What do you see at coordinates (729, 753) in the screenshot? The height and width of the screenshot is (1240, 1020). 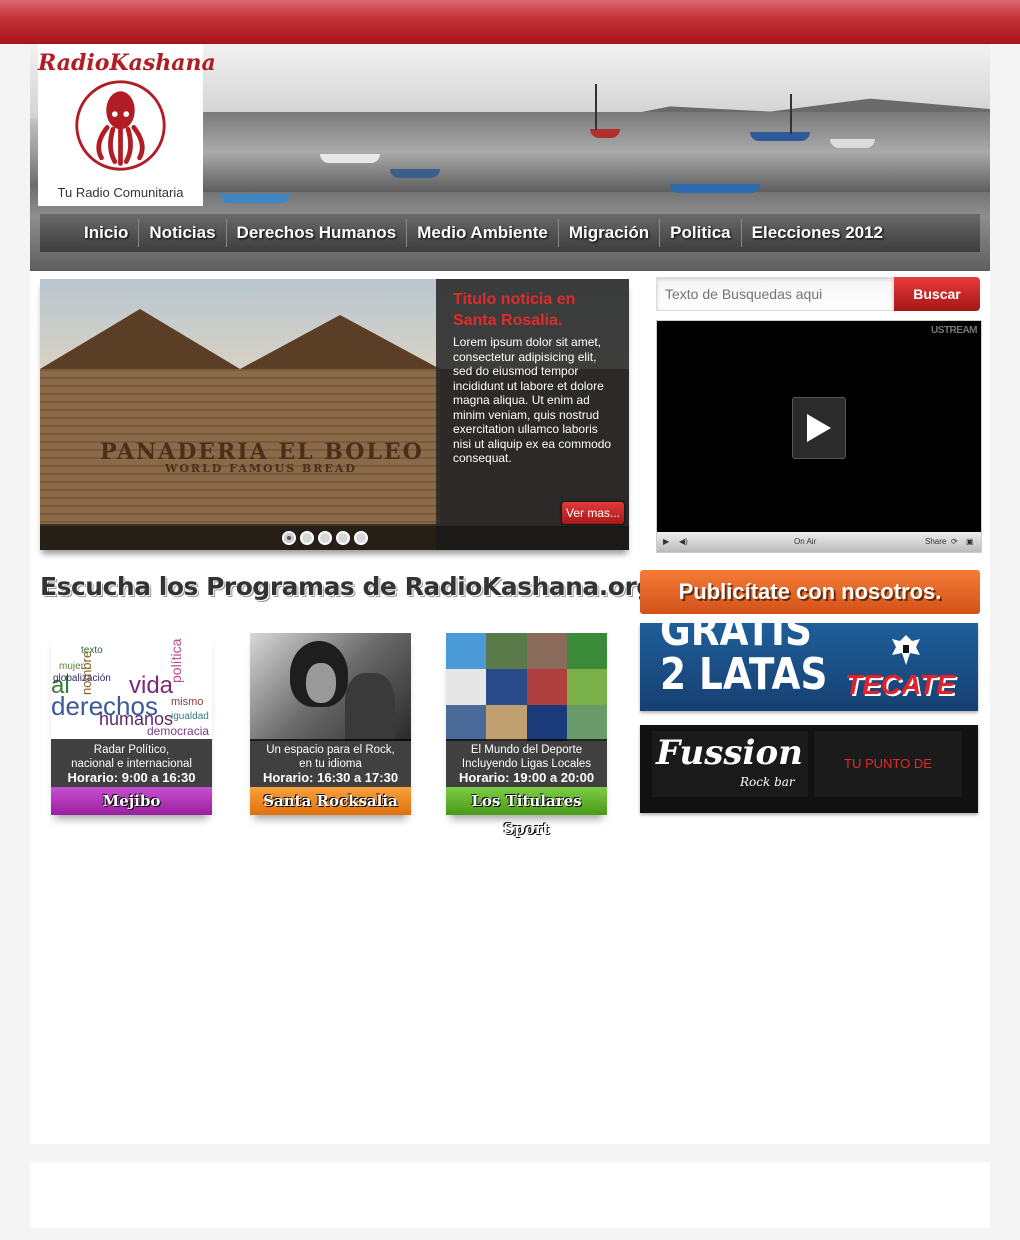 I see `ad-fussion-name: Fussion` at bounding box center [729, 753].